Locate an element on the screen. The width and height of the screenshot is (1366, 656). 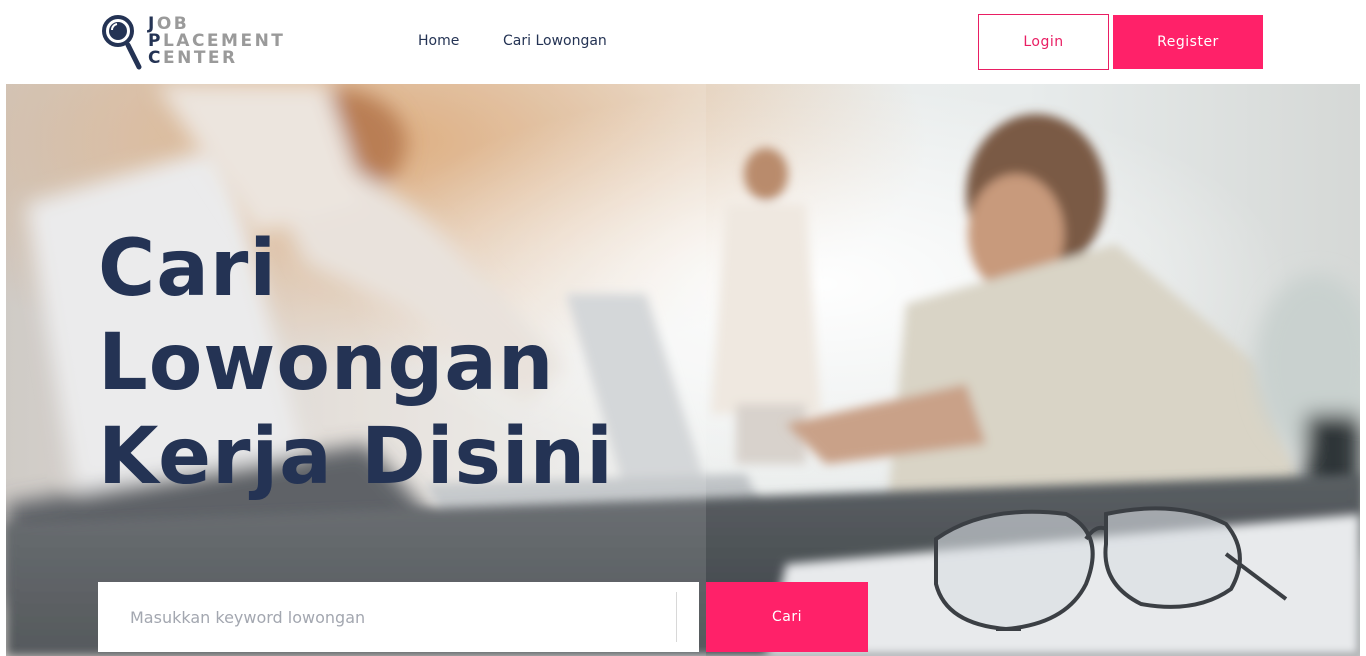
logo-wordmark: JOB PLACEMENT CENTER is located at coordinates (216, 41).